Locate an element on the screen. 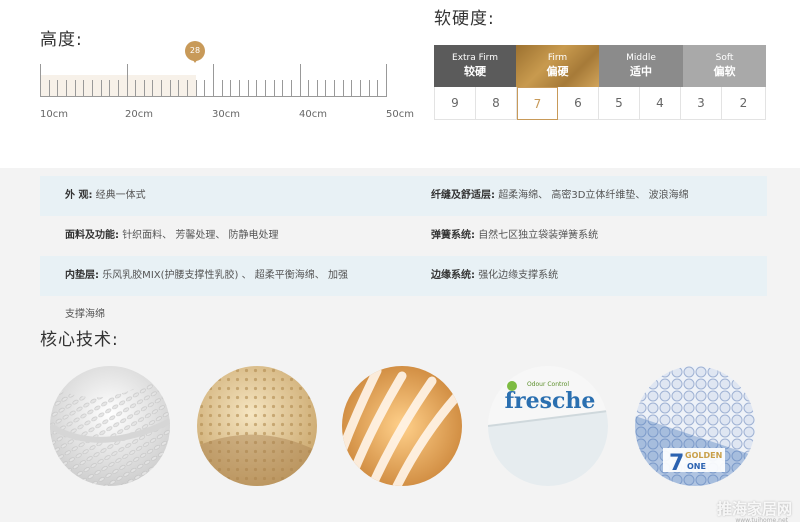 This screenshot has width=800, height=524. firmness-scale-2: 2 is located at coordinates (744, 103).